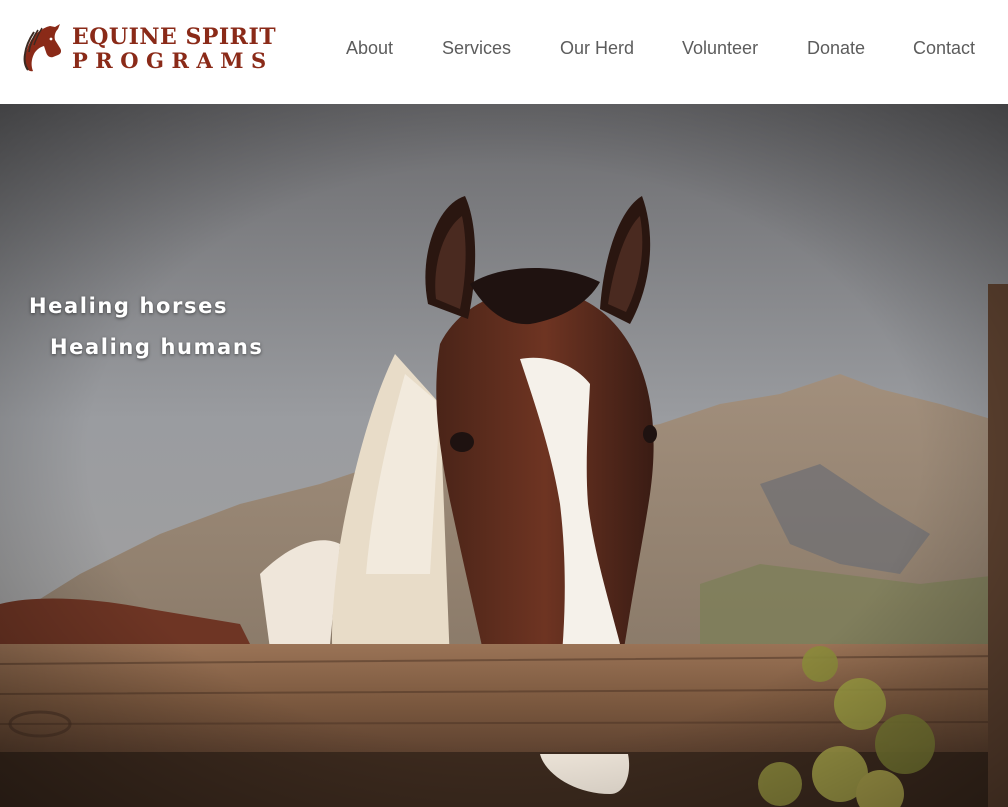  I want to click on nav-volunteer: Volunteer, so click(720, 48).